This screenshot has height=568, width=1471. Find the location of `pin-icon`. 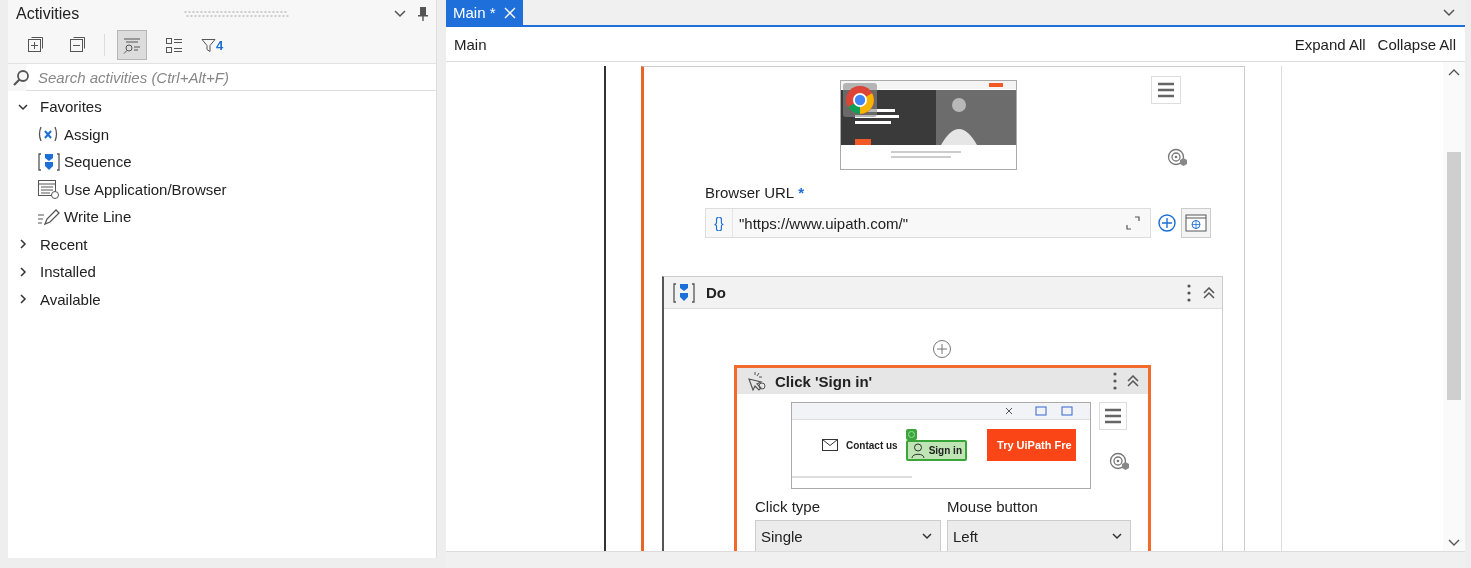

pin-icon is located at coordinates (423, 13).